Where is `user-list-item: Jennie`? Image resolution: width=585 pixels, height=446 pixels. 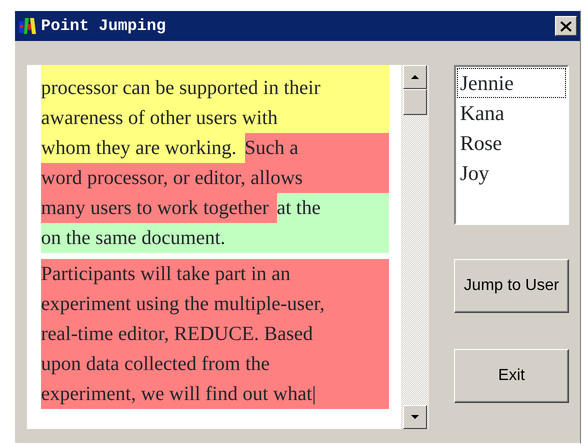 user-list-item: Jennie is located at coordinates (511, 83).